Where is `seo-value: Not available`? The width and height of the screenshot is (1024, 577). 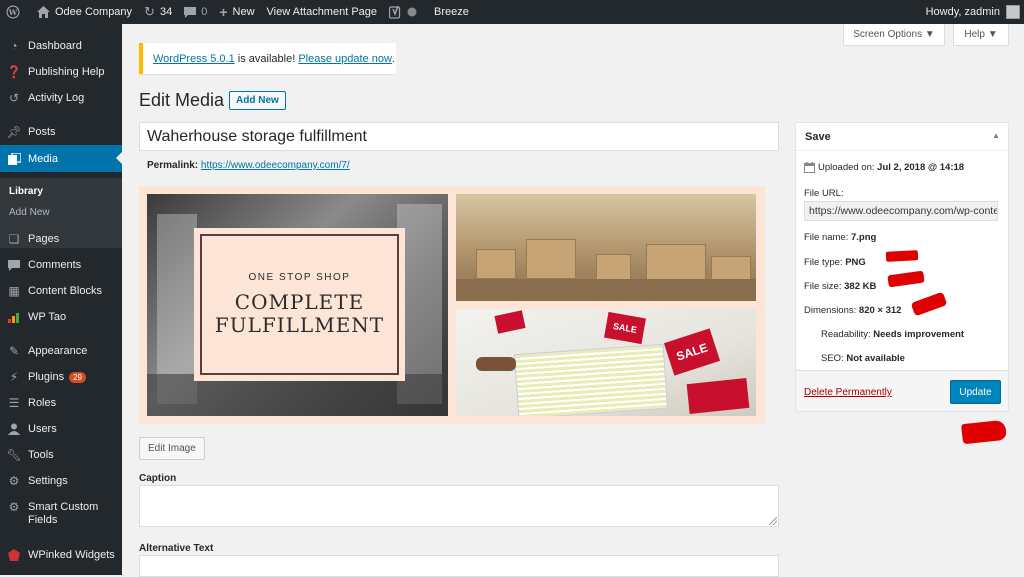 seo-value: Not available is located at coordinates (875, 358).